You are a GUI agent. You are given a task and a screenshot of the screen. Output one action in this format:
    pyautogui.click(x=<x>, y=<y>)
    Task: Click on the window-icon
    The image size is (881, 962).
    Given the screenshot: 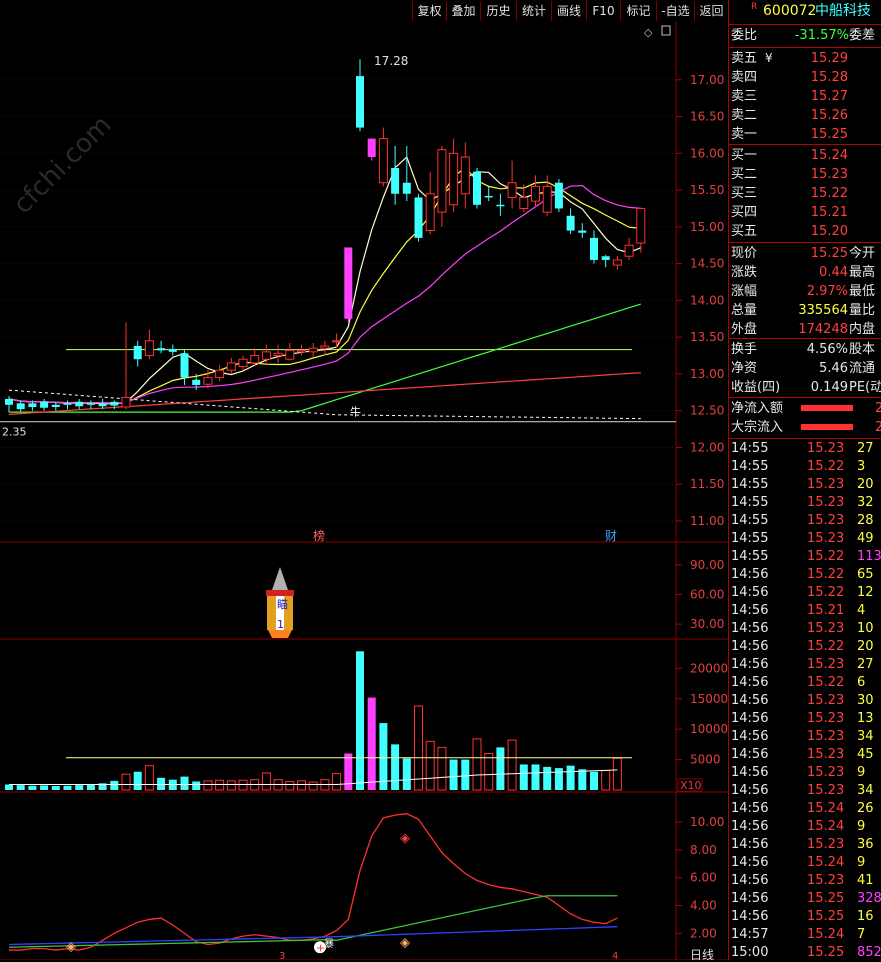 What is the action you would take?
    pyautogui.click(x=666, y=30)
    